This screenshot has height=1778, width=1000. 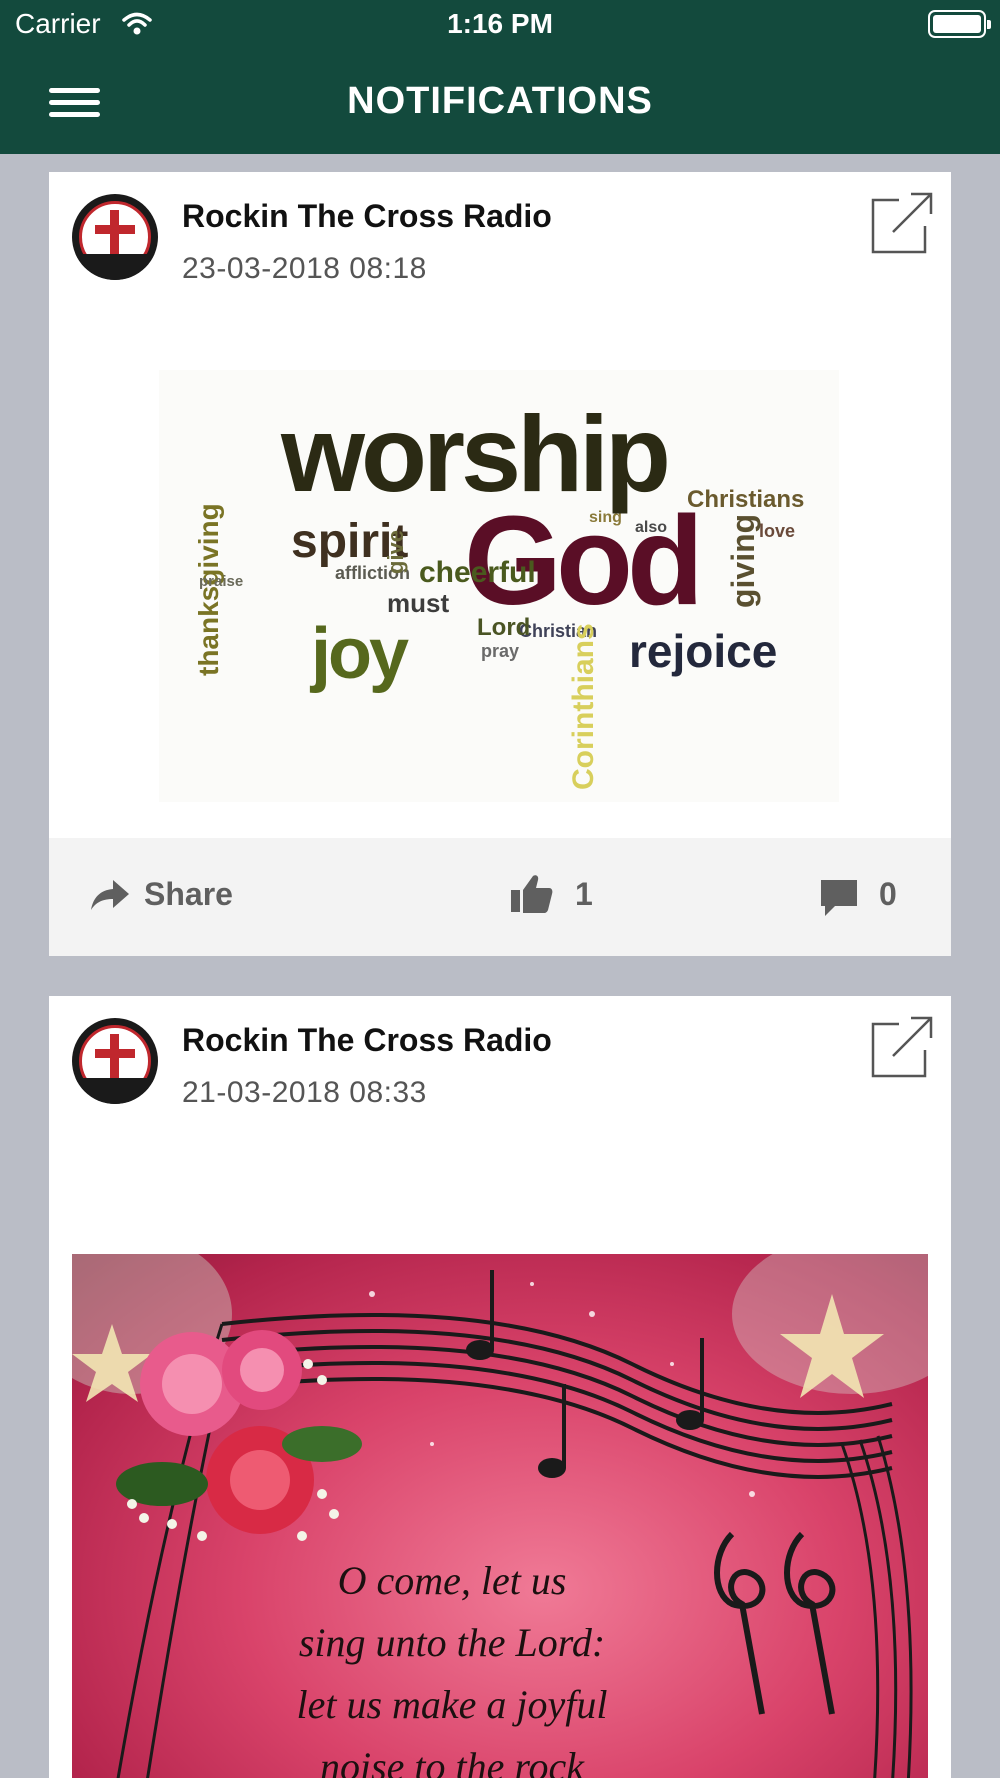 What do you see at coordinates (959, 24) in the screenshot?
I see `battery-icon` at bounding box center [959, 24].